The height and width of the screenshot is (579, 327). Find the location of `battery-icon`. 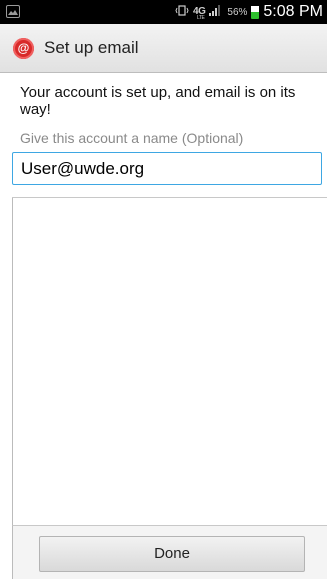

battery-icon is located at coordinates (255, 12).